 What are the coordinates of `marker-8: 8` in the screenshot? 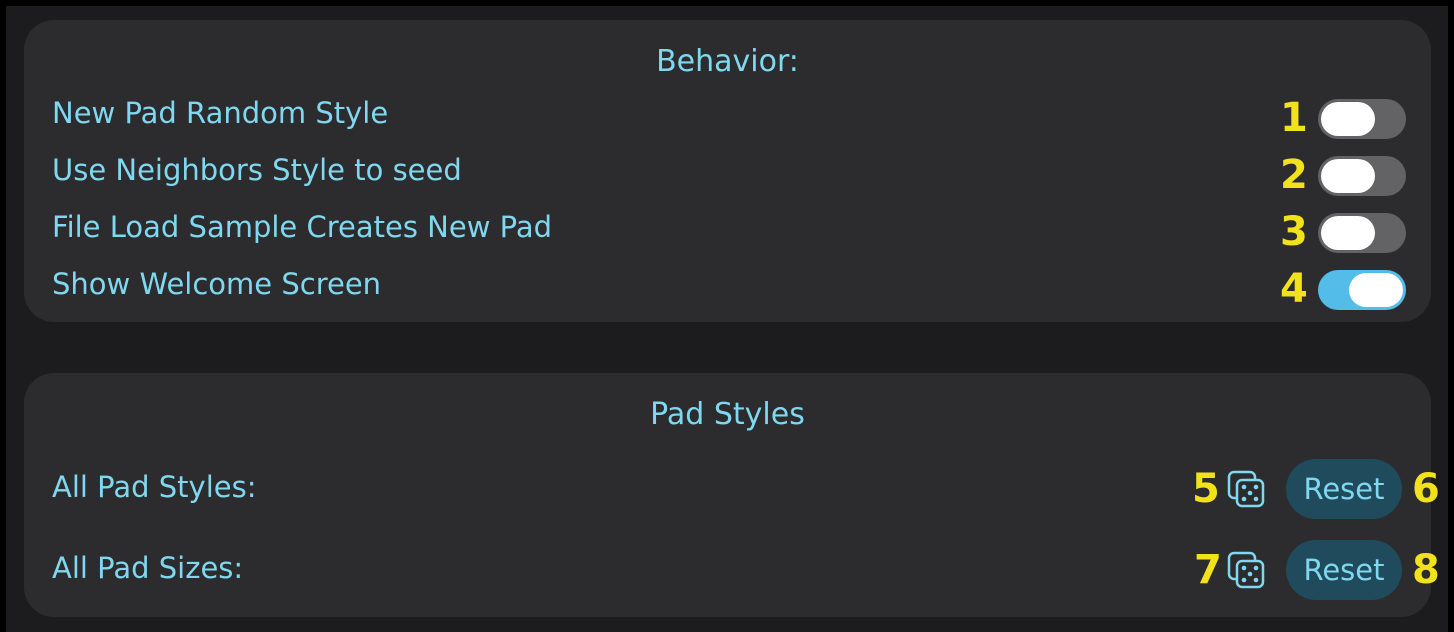 It's located at (1426, 570).